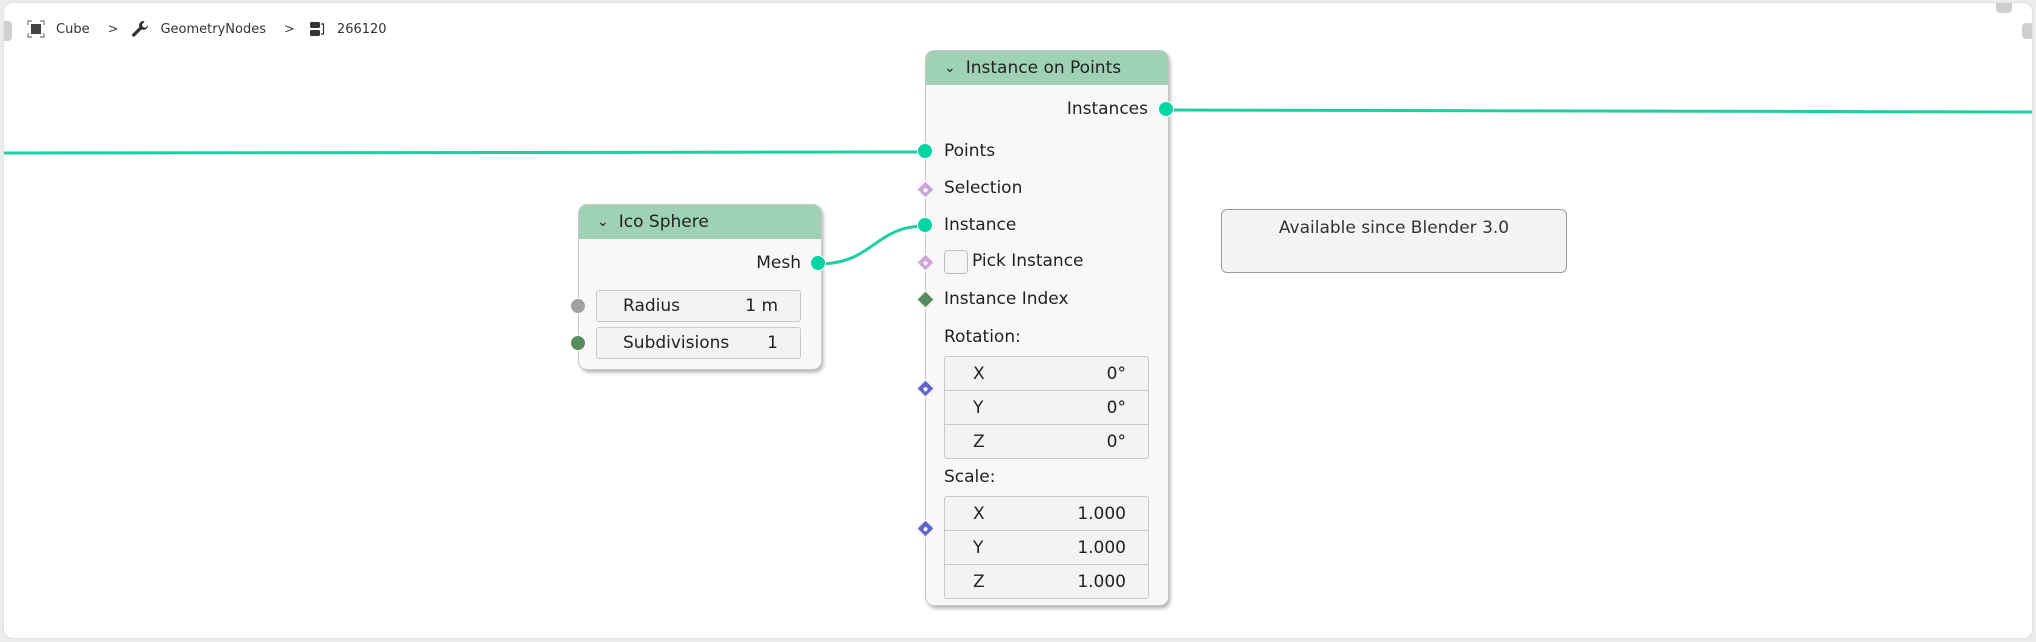 The height and width of the screenshot is (642, 2036). I want to click on node-title: Instance on Points, so click(1043, 68).